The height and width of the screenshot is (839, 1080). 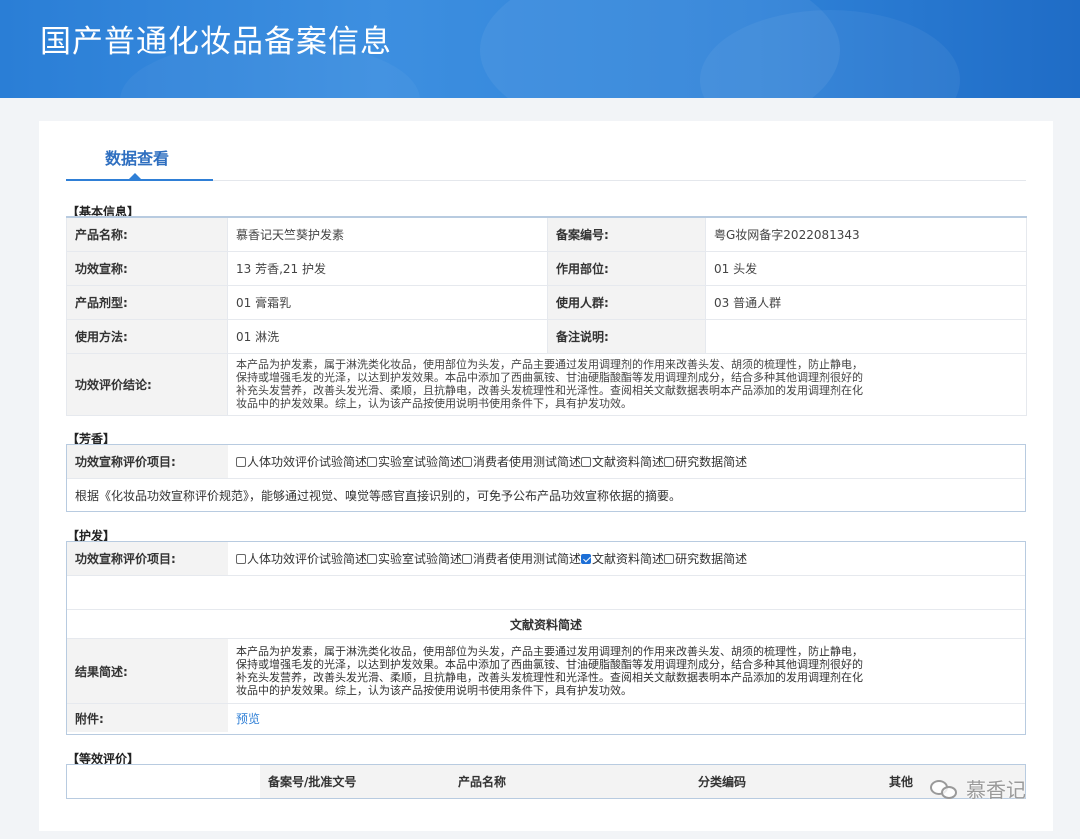 I want to click on claim-value: 13 芳香,21 护发, so click(x=387, y=268).